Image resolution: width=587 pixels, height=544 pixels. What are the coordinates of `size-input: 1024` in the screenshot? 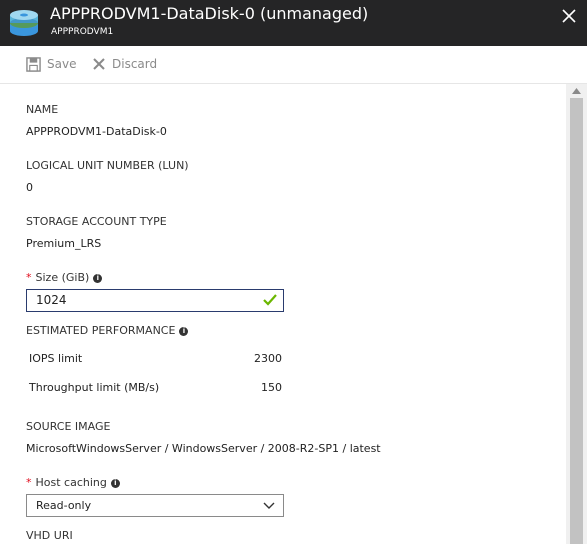 It's located at (155, 300).